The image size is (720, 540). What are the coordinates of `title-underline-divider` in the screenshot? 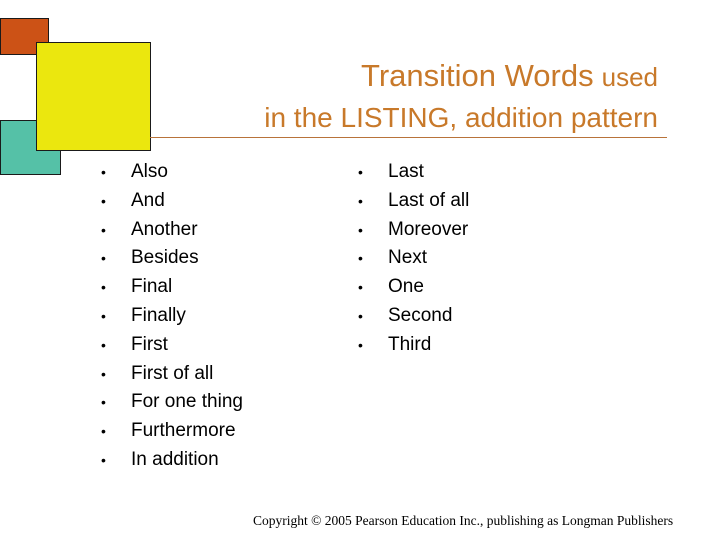 It's located at (408, 137).